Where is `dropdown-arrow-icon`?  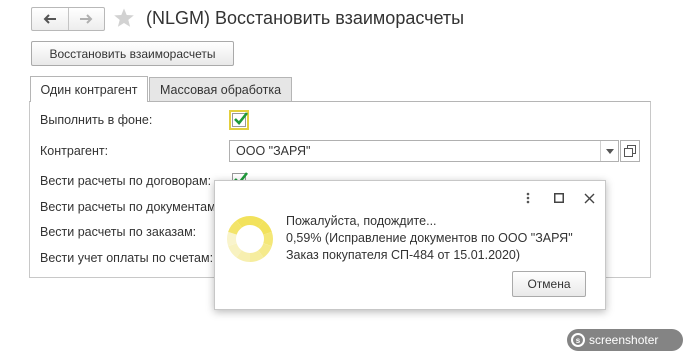
dropdown-arrow-icon is located at coordinates (610, 151).